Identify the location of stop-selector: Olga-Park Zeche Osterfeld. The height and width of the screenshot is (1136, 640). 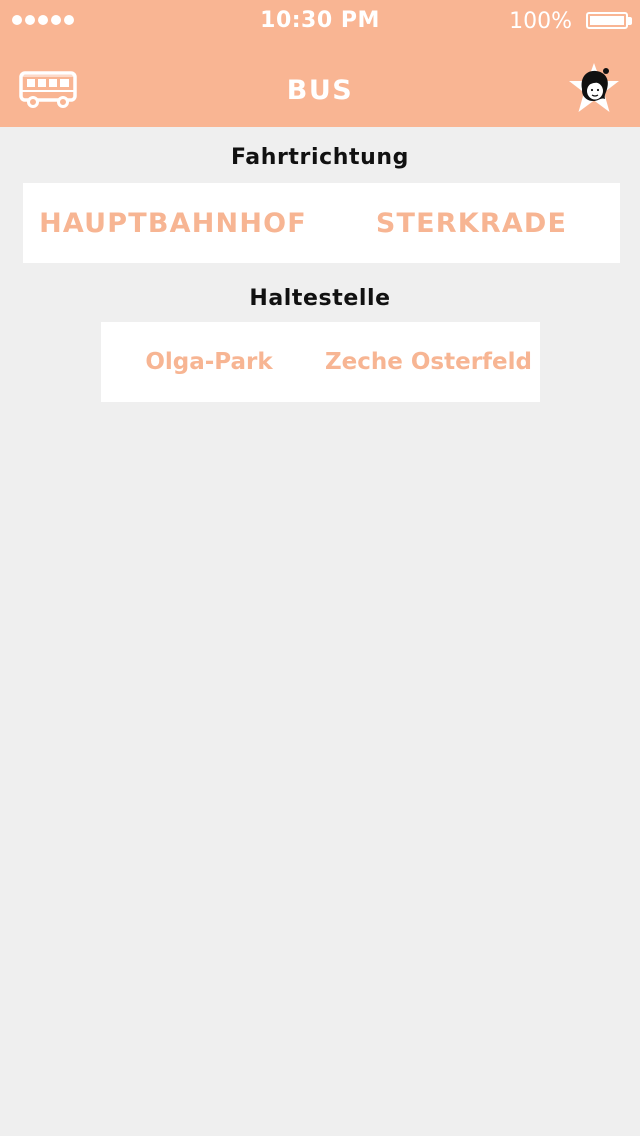
(320, 362).